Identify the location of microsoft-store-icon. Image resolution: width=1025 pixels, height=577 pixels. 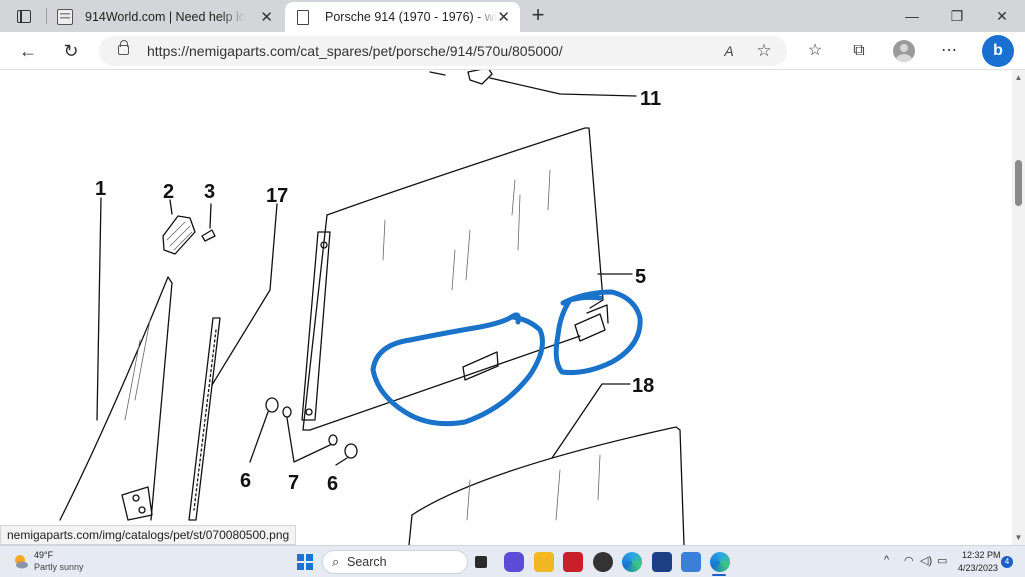
(662, 562).